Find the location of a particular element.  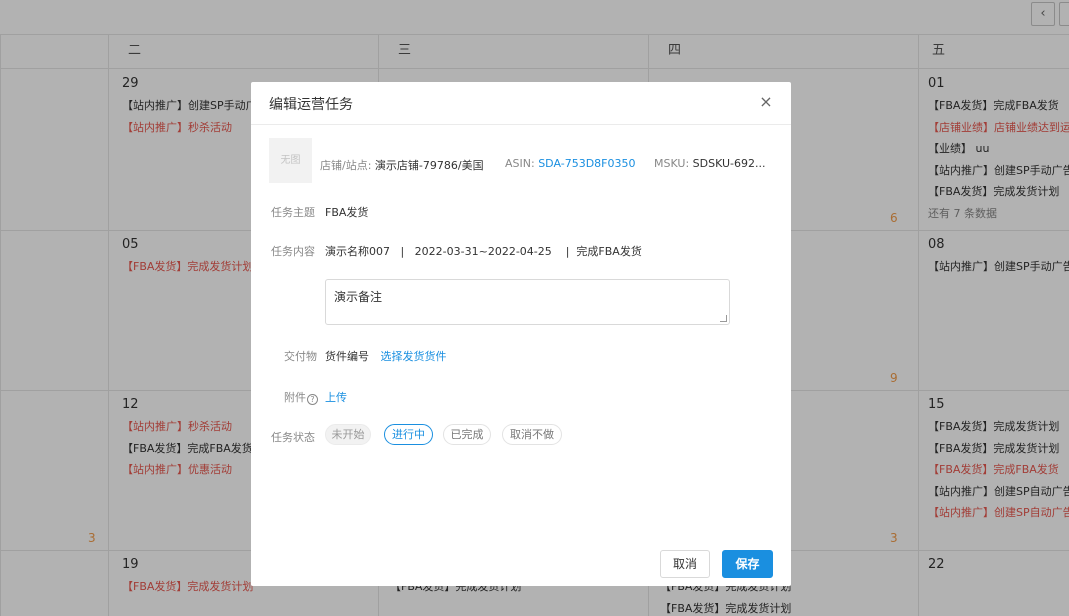

subject-label: 任务主题 is located at coordinates (293, 212).